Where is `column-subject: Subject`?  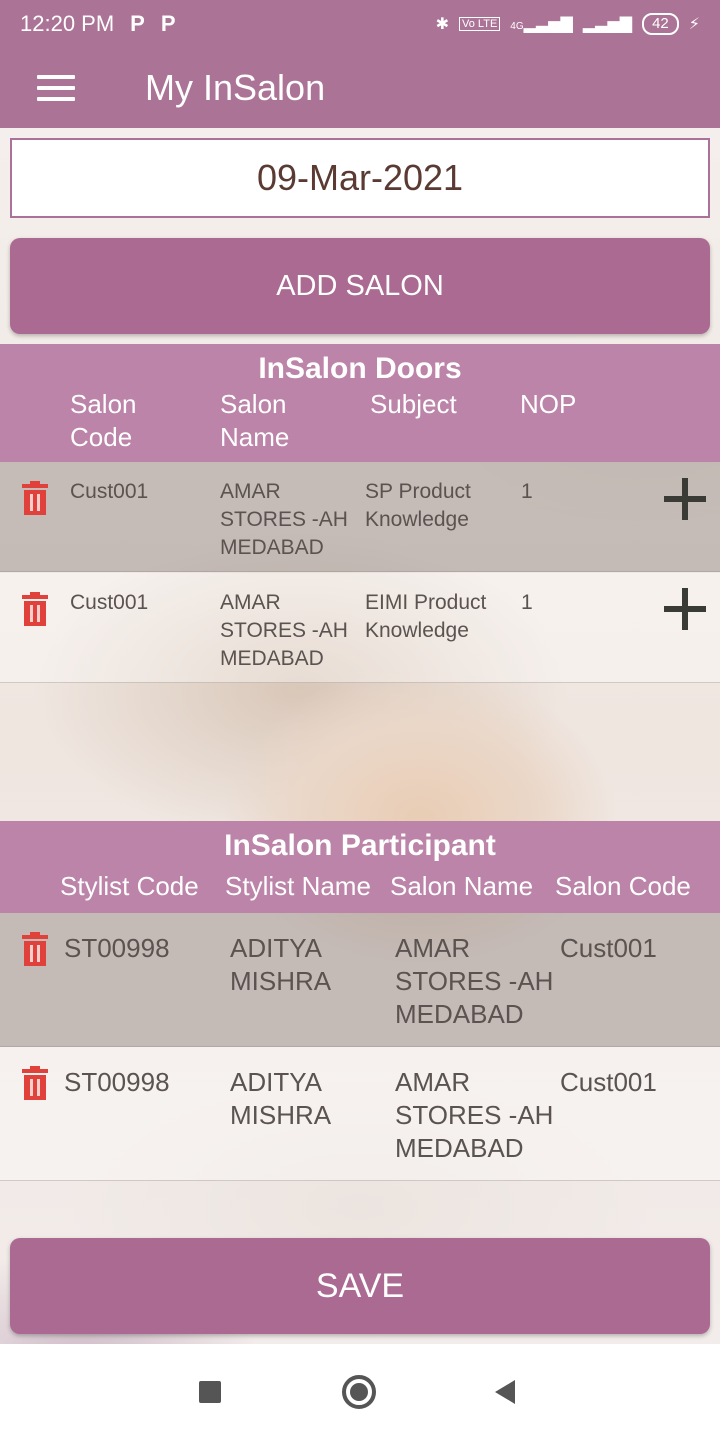 column-subject: Subject is located at coordinates (413, 404).